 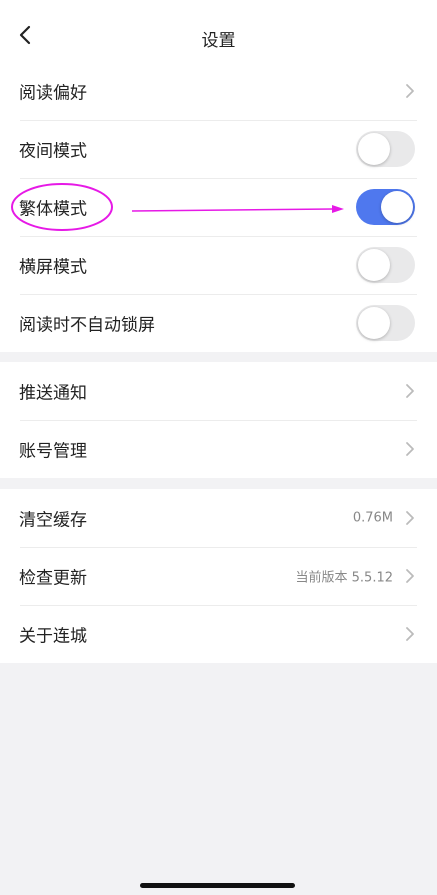 I want to click on landscape-mode-toggle, so click(x=385, y=265).